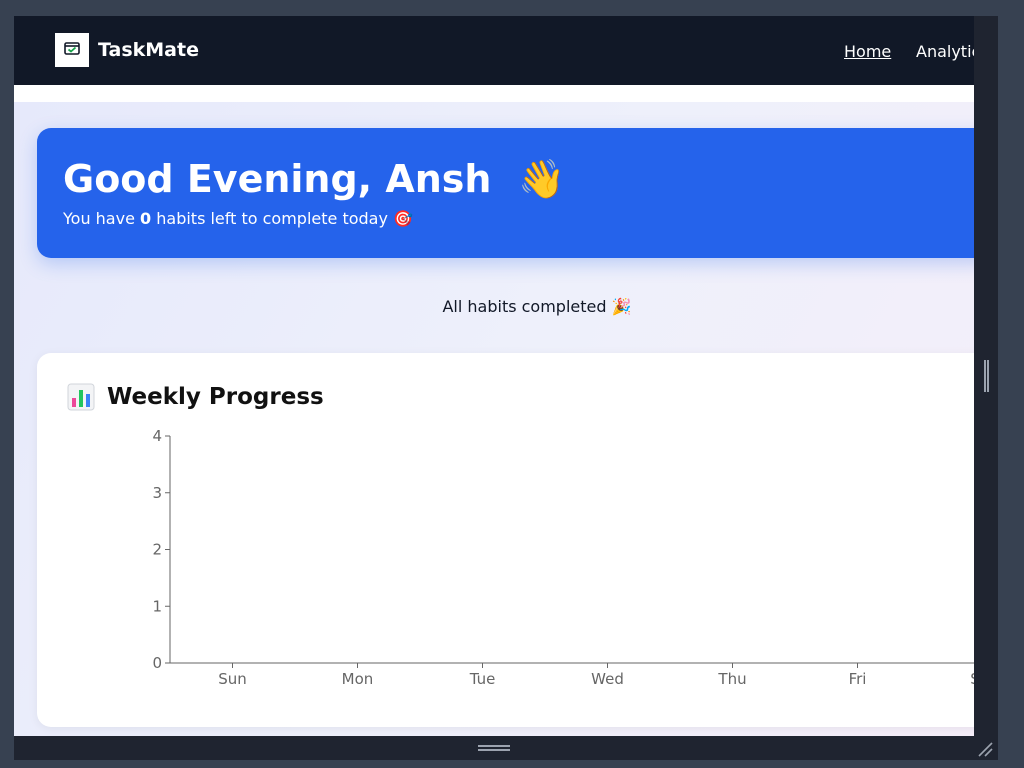 This screenshot has width=1024, height=768. What do you see at coordinates (148, 50) in the screenshot?
I see `brand-name: TaskMate` at bounding box center [148, 50].